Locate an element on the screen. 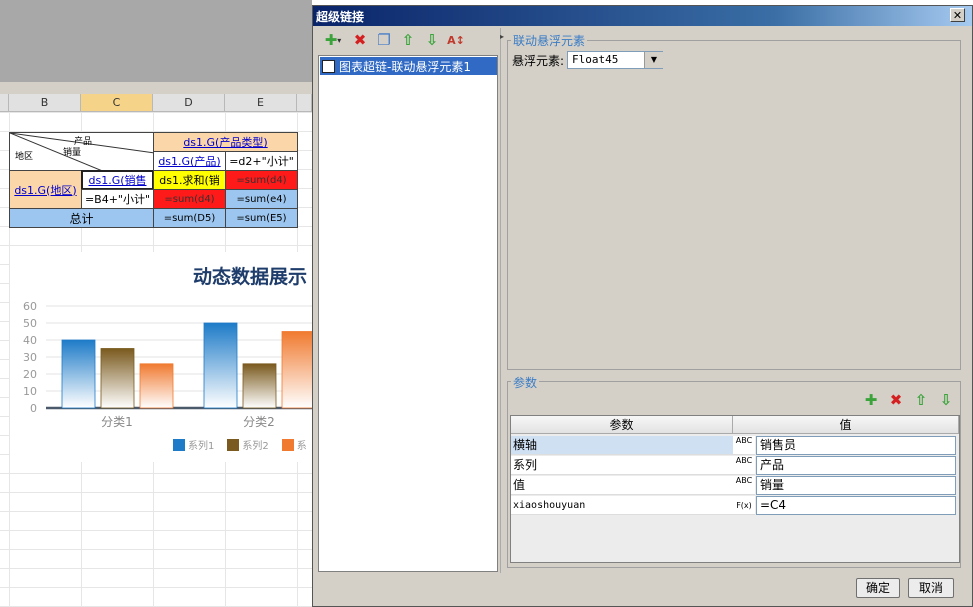  add-param-icon: ✚ is located at coordinates (871, 400).